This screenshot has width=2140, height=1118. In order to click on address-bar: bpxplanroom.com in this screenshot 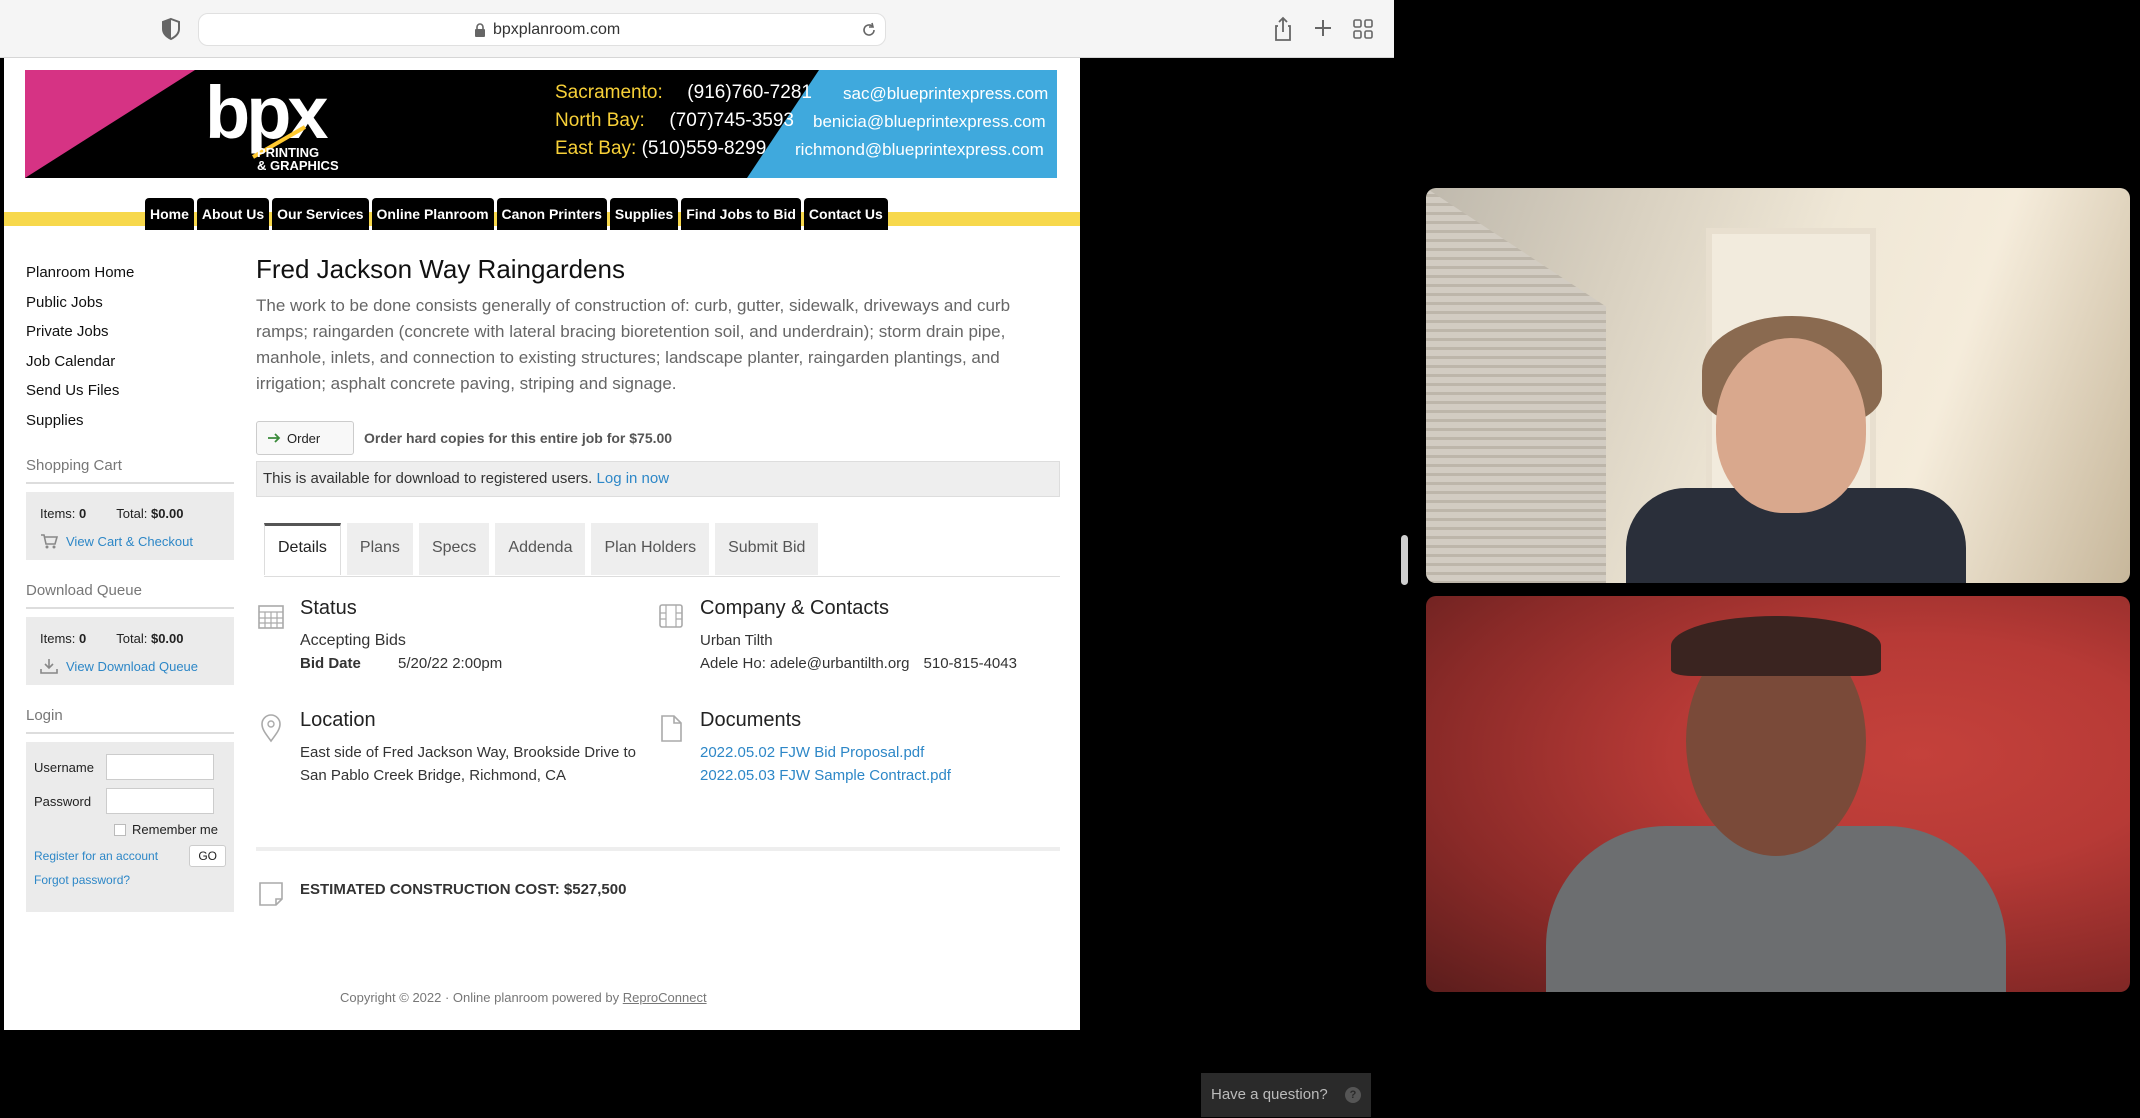, I will do `click(542, 29)`.